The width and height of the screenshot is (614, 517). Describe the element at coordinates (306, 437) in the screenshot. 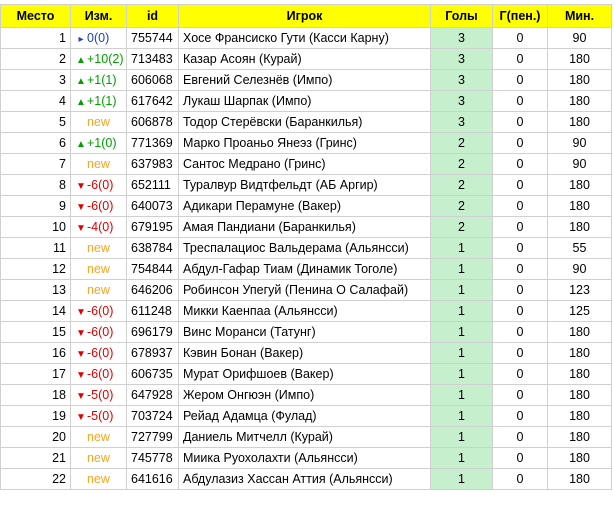

I see `table-row: 20 new 727799 Даниель Митчелл (Курай) 1 0 180` at that location.